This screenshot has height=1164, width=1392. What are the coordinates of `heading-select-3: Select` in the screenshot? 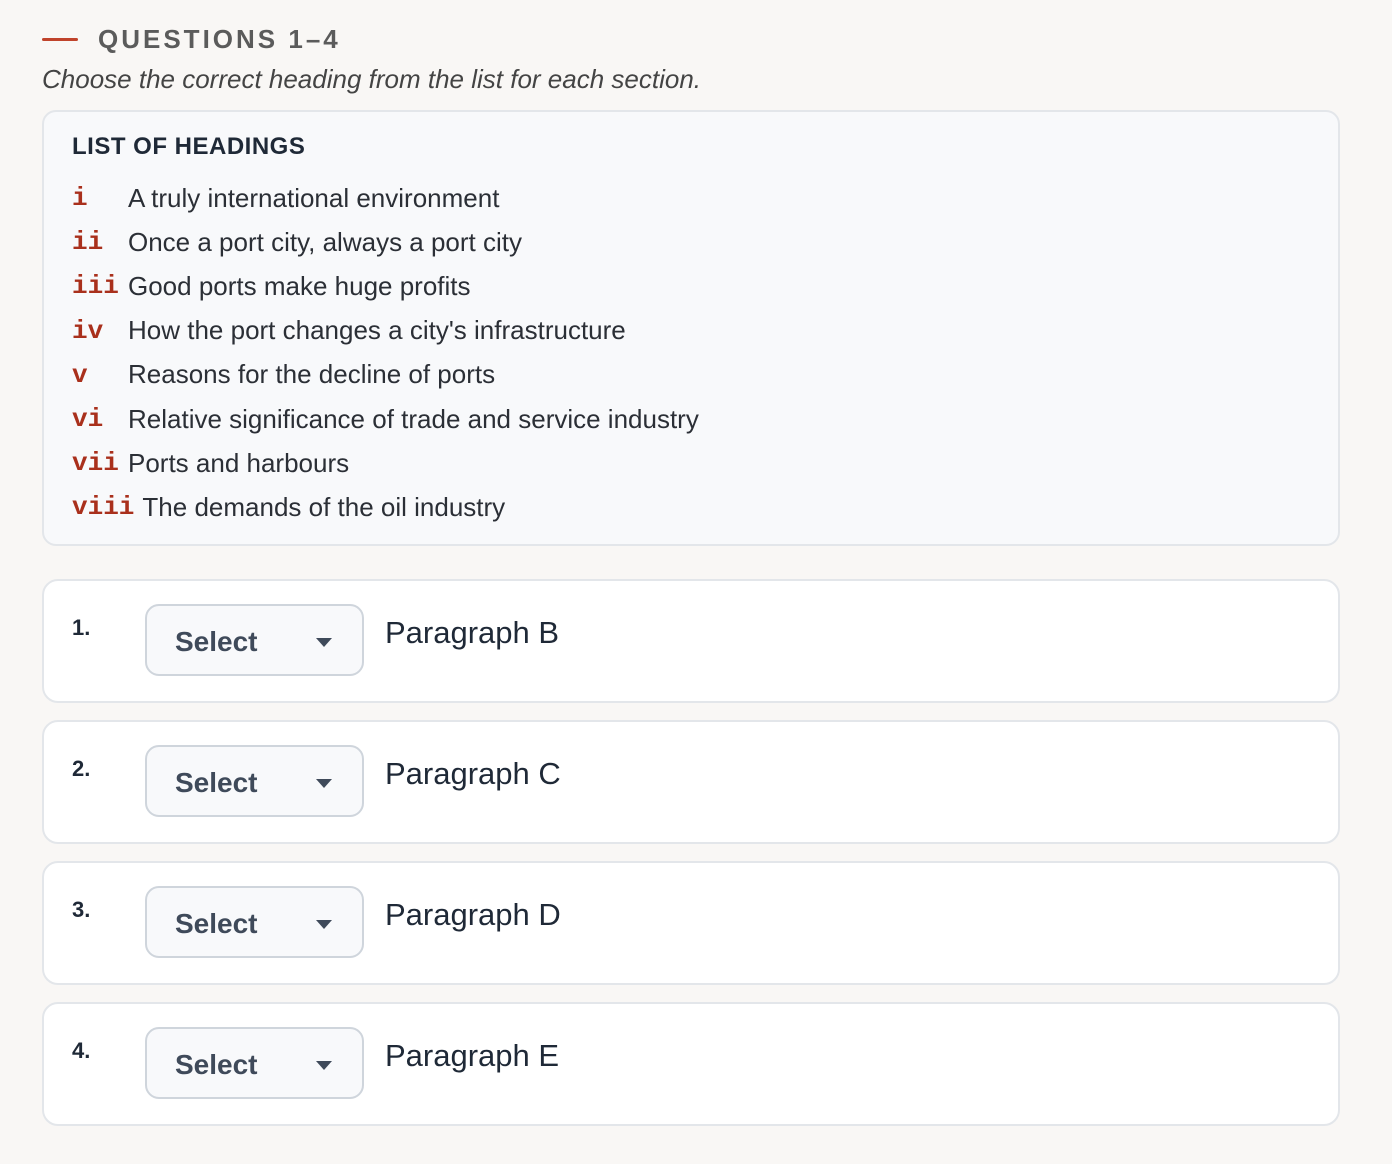 It's located at (254, 922).